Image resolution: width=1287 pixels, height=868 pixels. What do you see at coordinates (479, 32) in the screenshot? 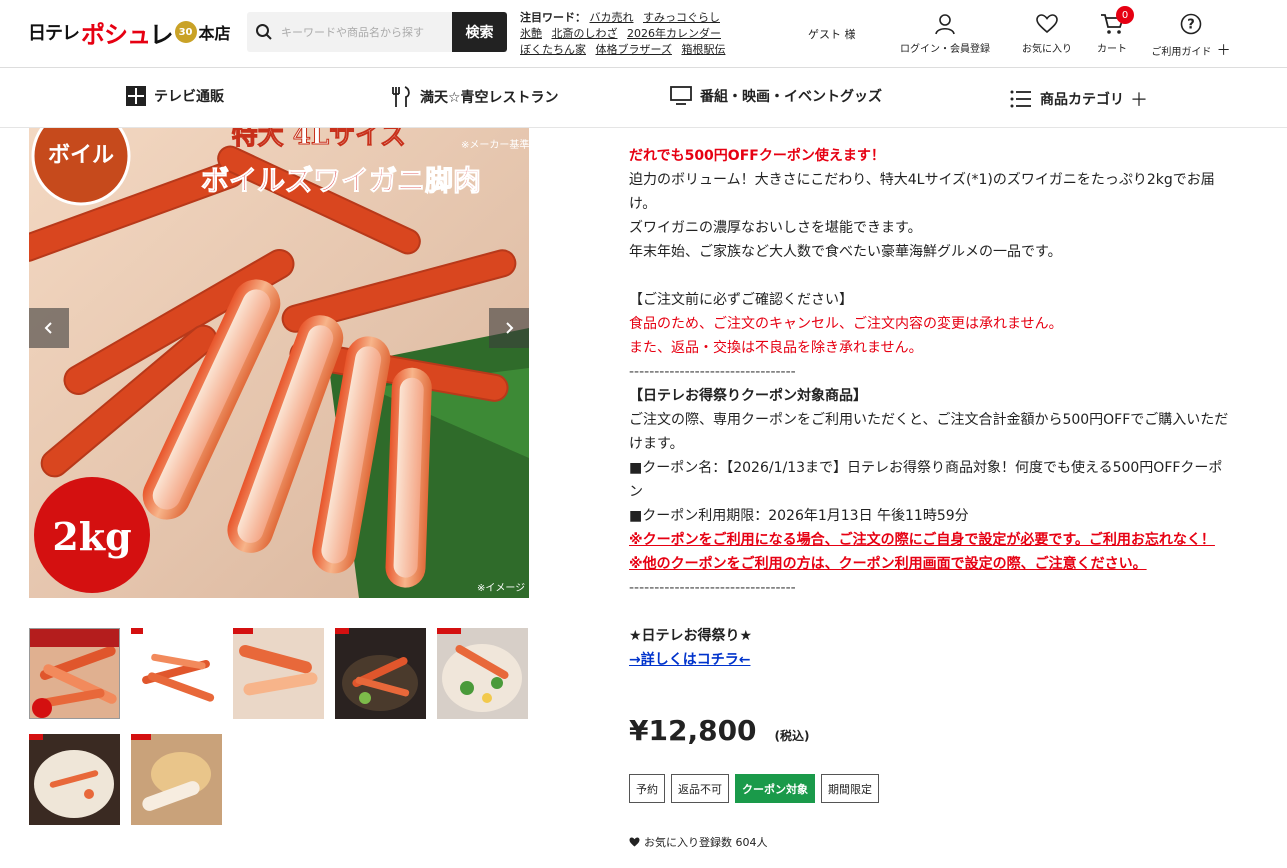
I see `search-button: 検索` at bounding box center [479, 32].